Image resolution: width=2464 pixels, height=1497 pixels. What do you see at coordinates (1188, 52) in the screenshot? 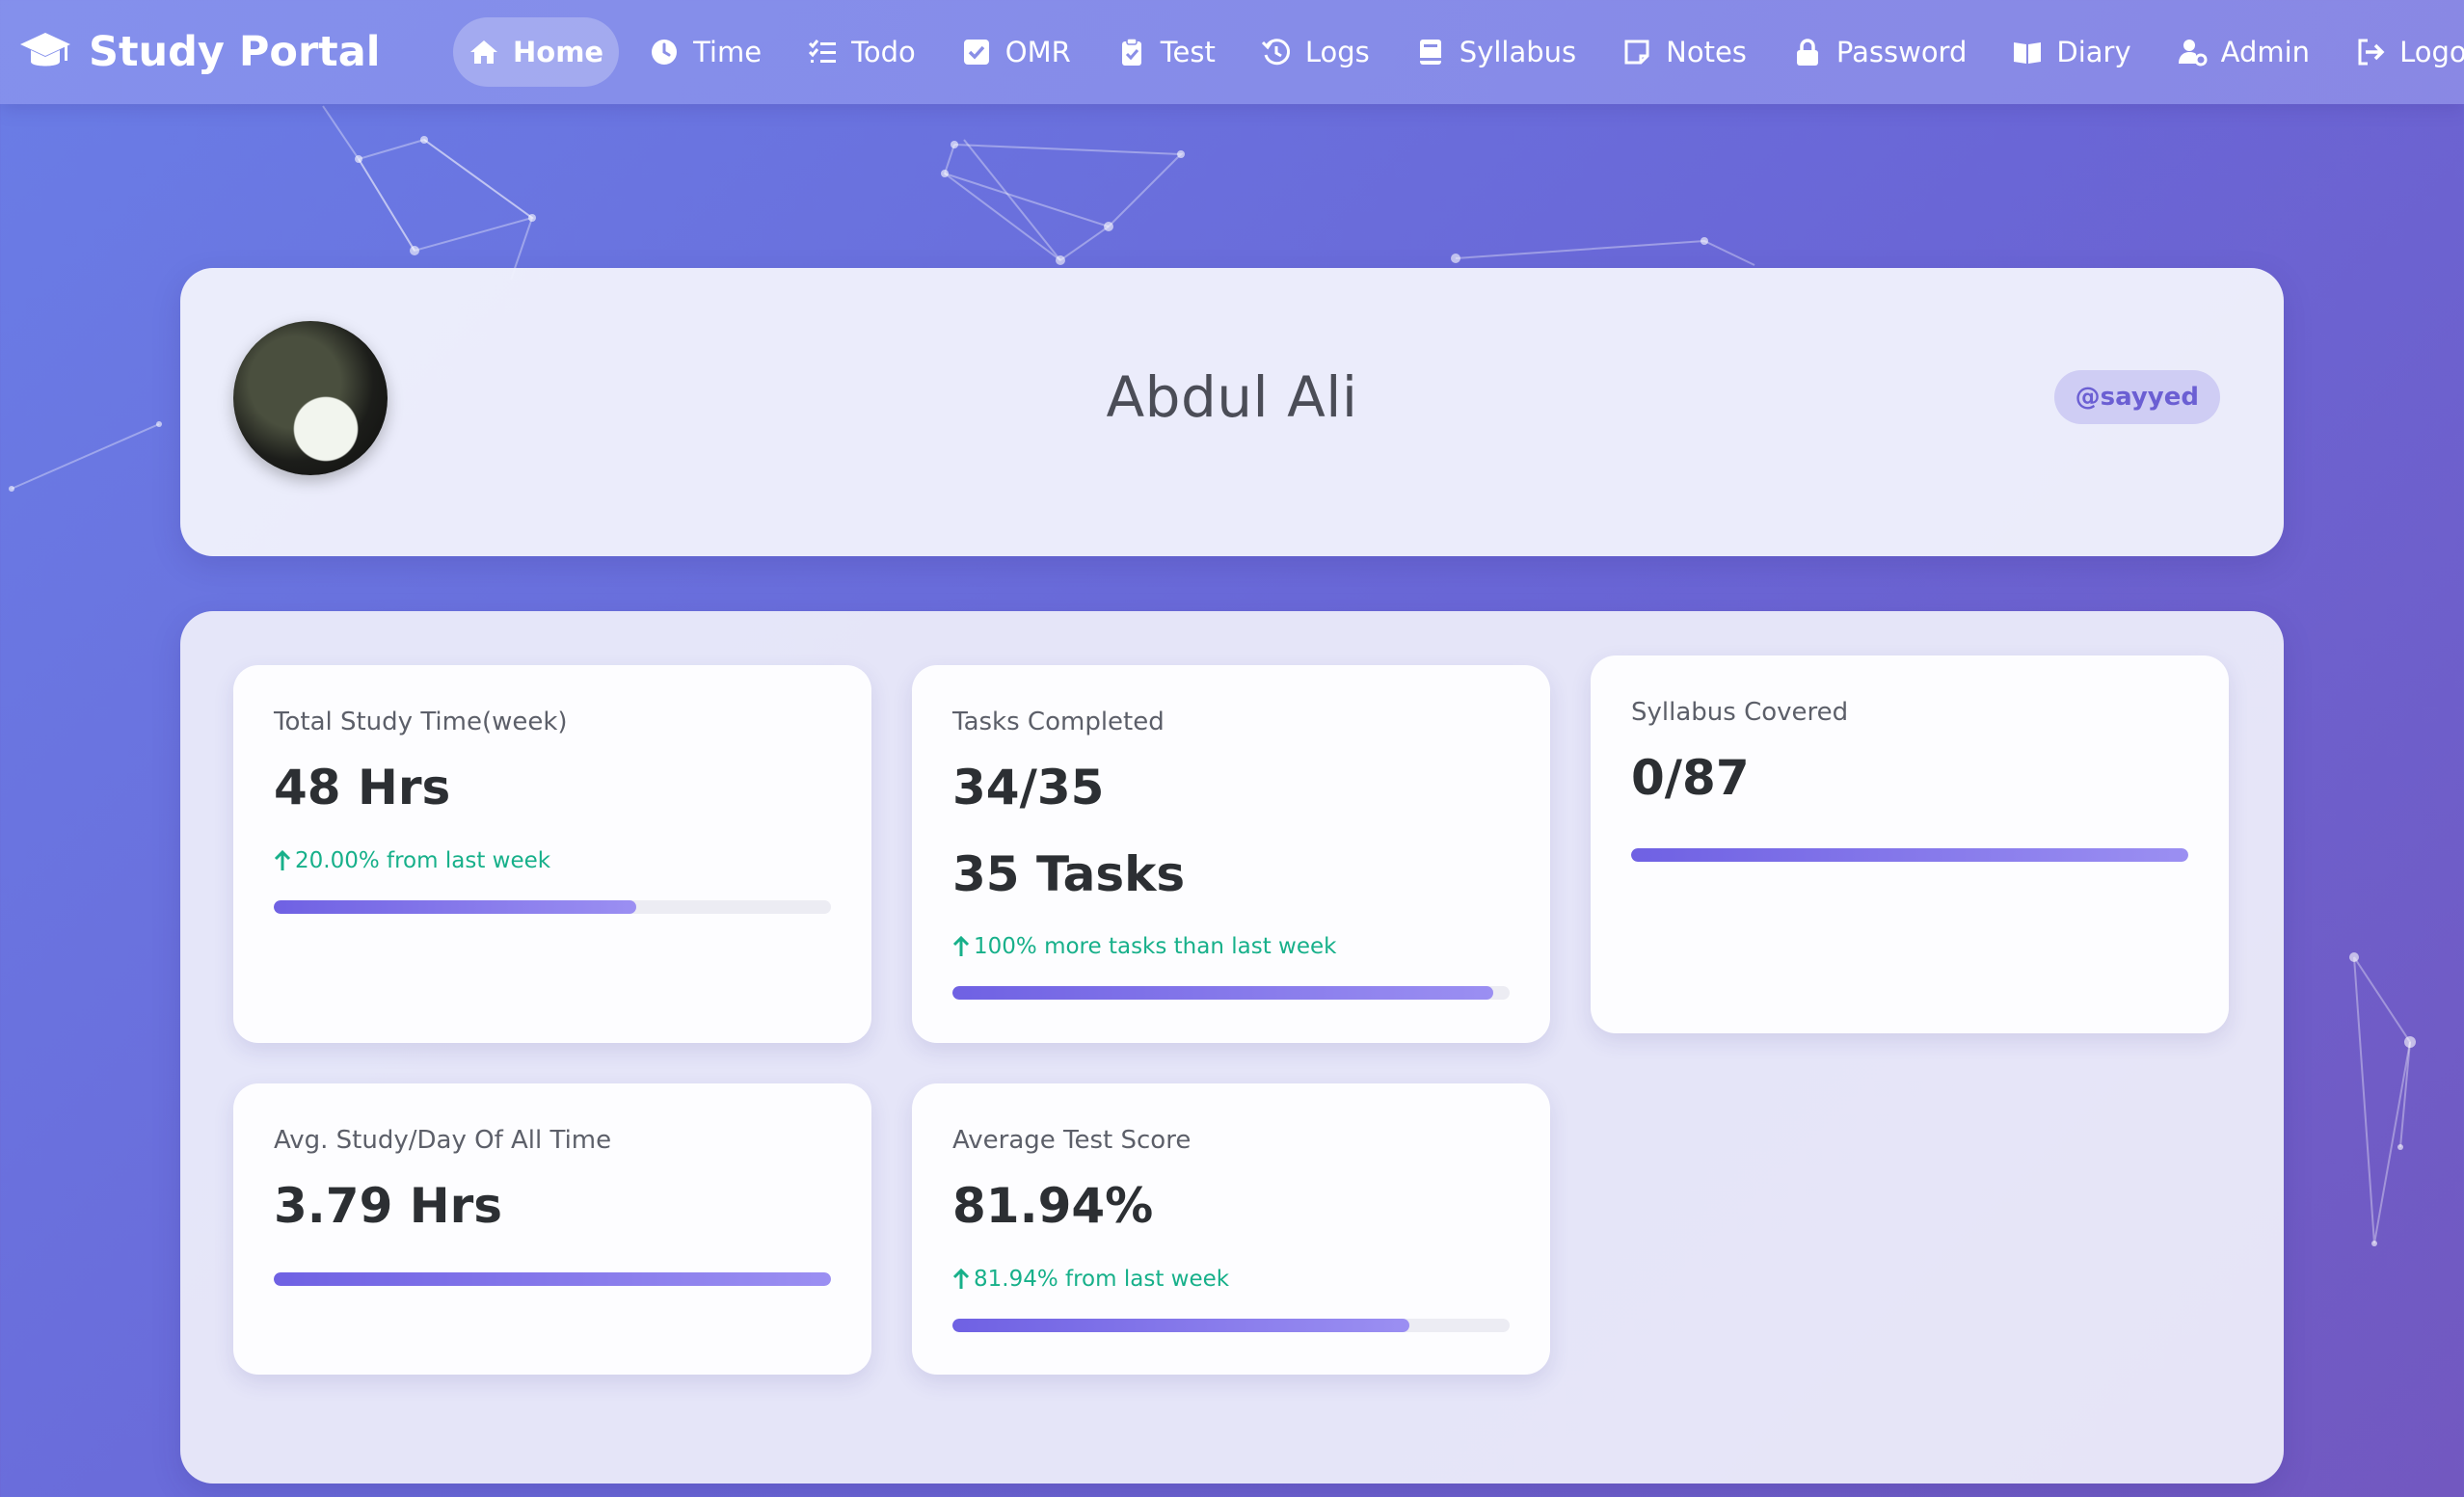
I see `nav-label-test: Test` at bounding box center [1188, 52].